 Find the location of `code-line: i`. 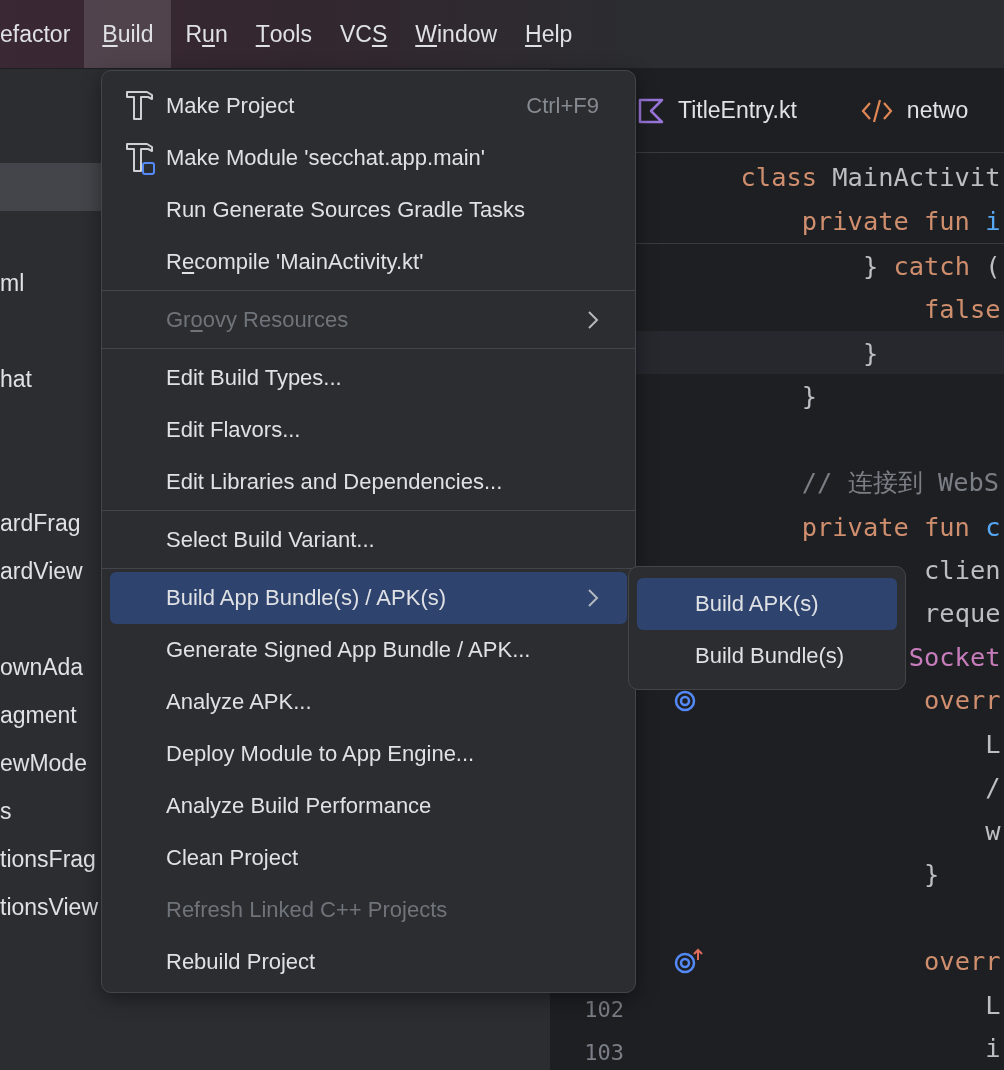

code-line: i is located at coordinates (993, 1048).